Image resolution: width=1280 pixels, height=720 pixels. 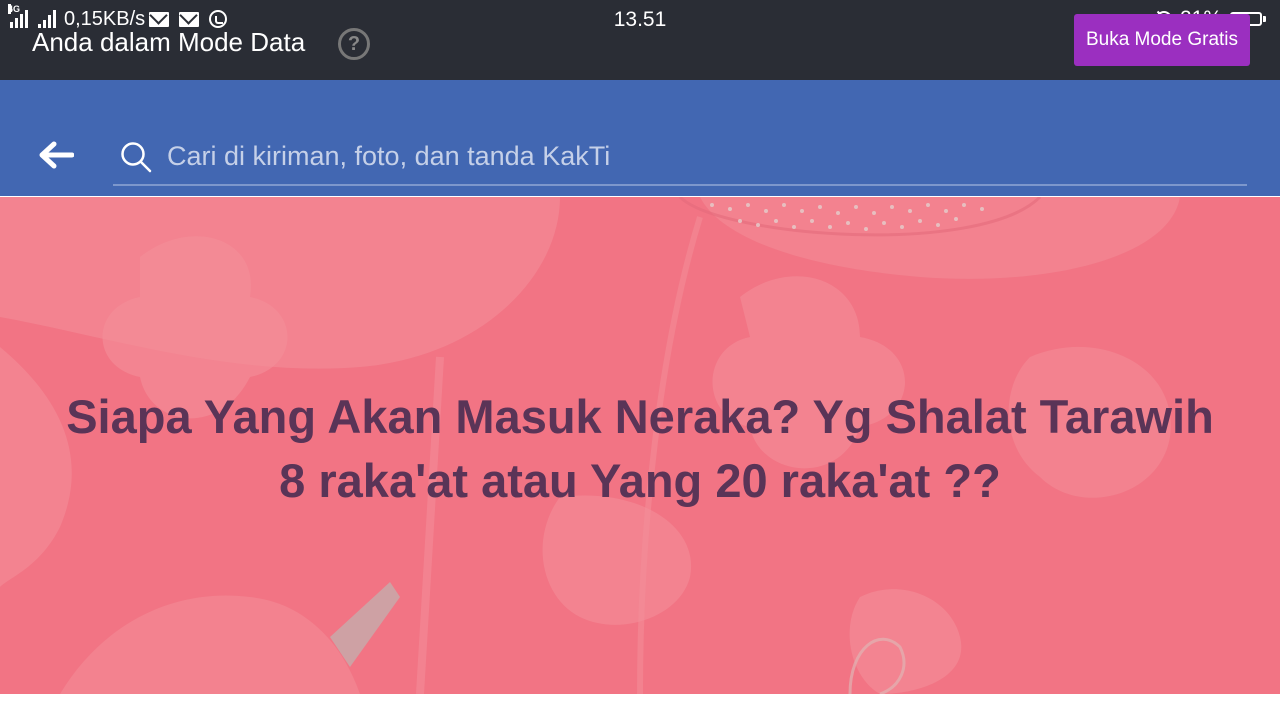 I want to click on free-mode-button: Buka Mode Gratis, so click(x=1162, y=40).